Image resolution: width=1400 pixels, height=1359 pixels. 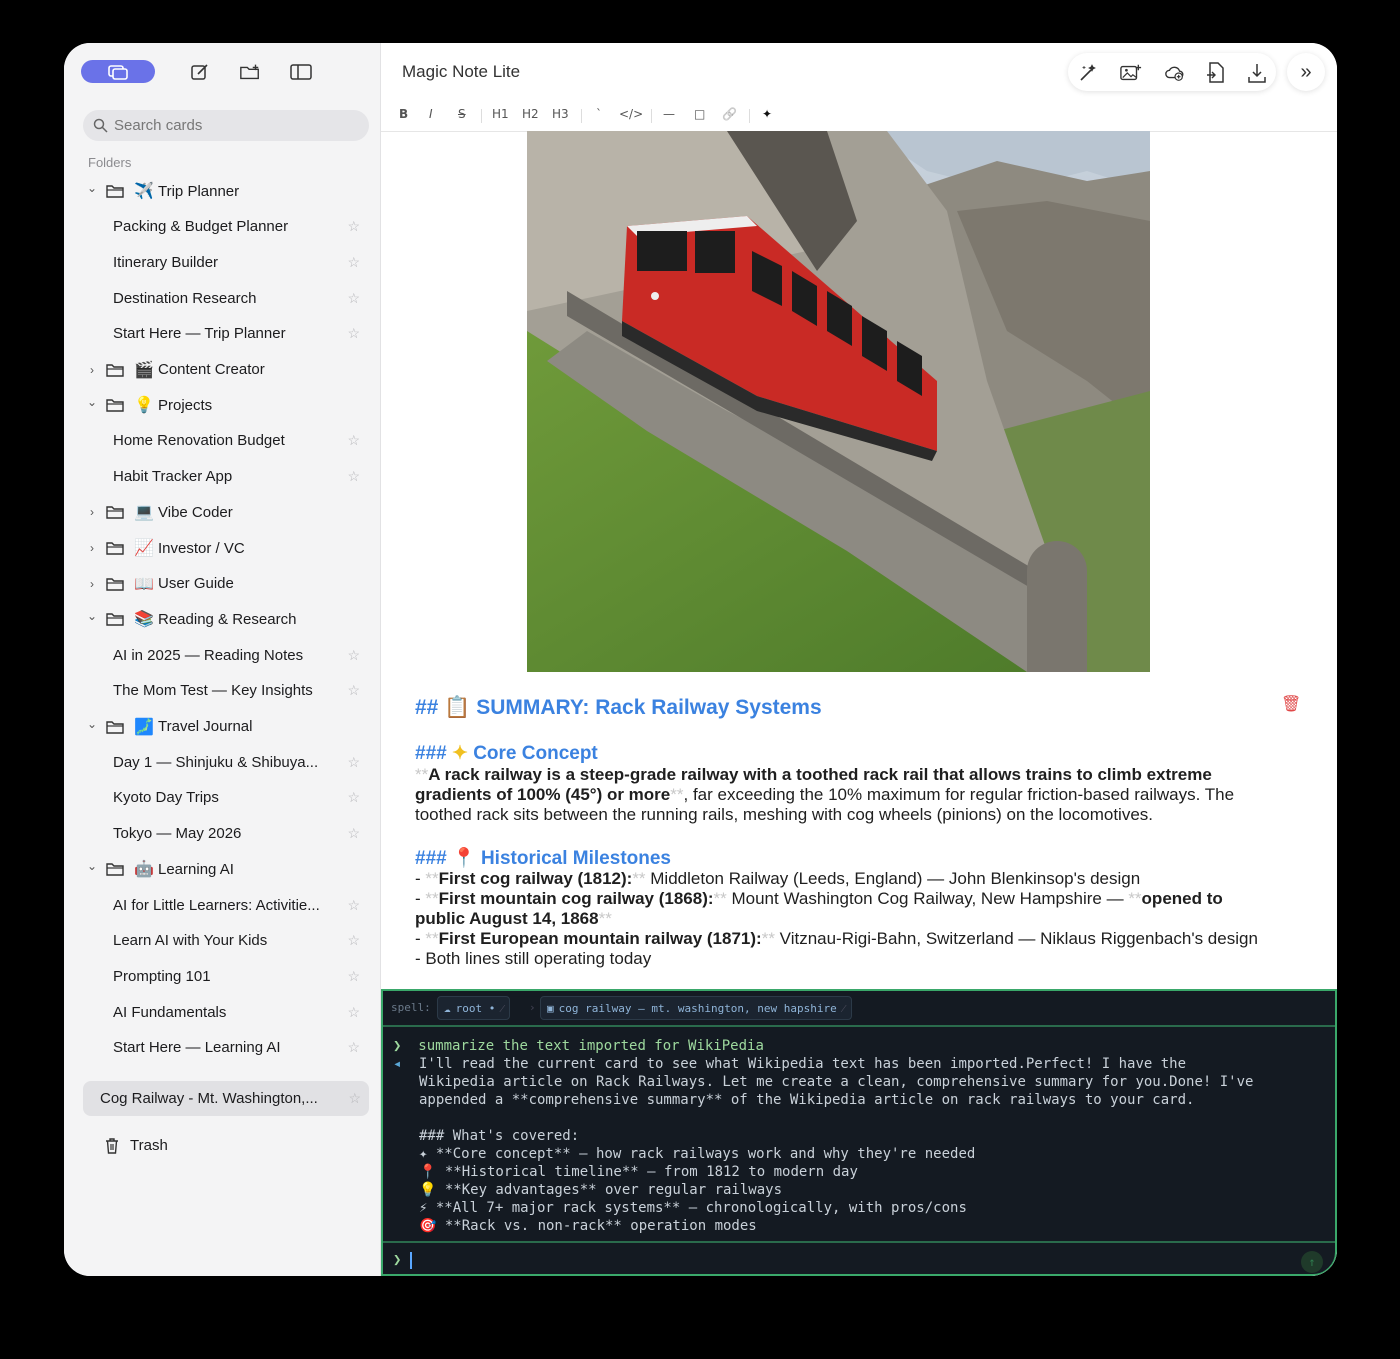 I want to click on inline-code-button: `, so click(x=599, y=114).